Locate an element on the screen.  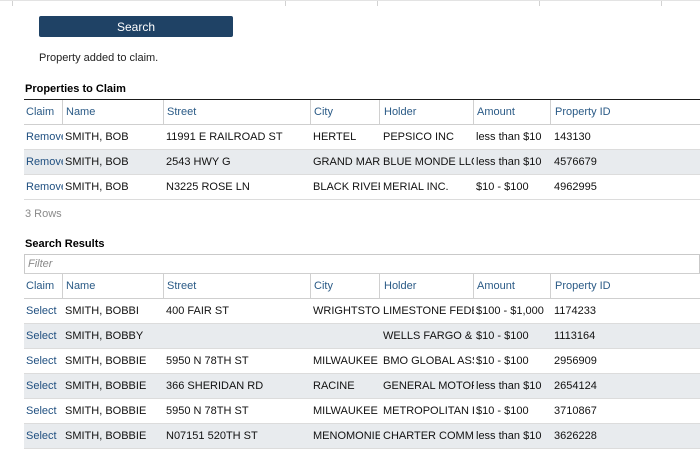
cell-property-id: 1174233 is located at coordinates (575, 311).